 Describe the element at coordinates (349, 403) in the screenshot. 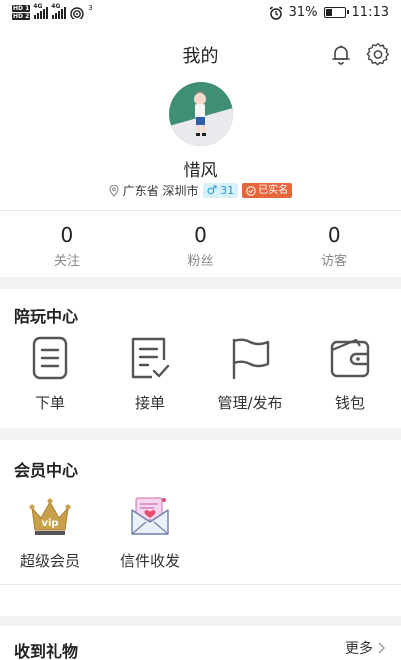

I see `grid-label: 钱包` at that location.